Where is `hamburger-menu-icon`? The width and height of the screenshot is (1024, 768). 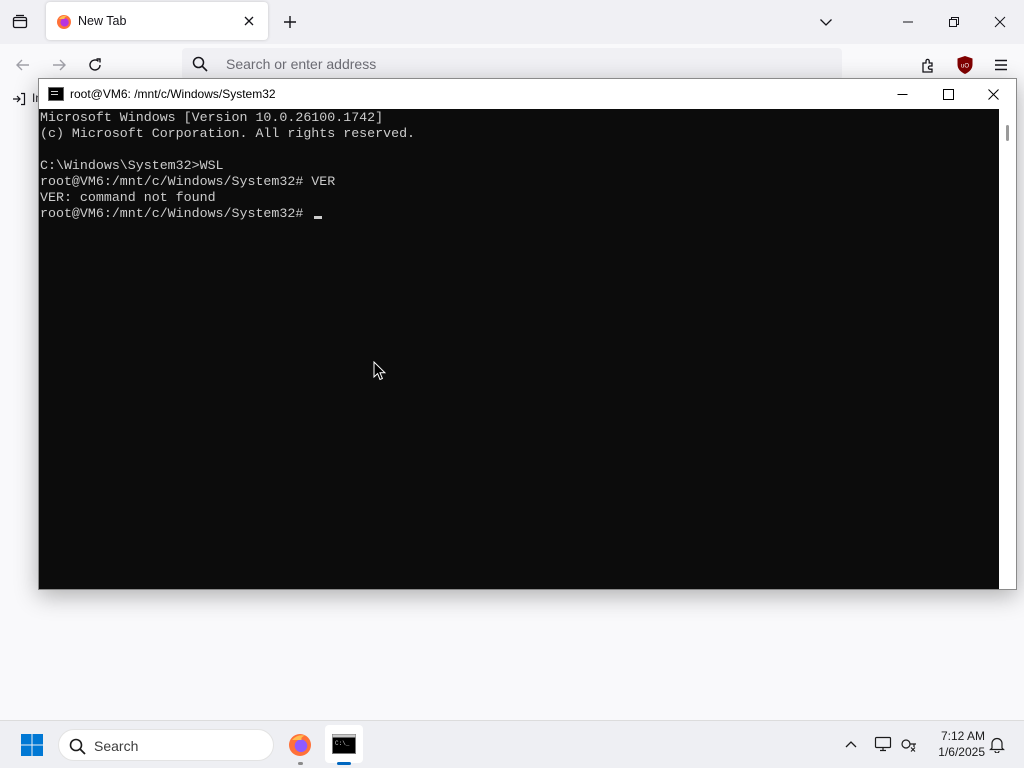
hamburger-menu-icon is located at coordinates (1001, 65).